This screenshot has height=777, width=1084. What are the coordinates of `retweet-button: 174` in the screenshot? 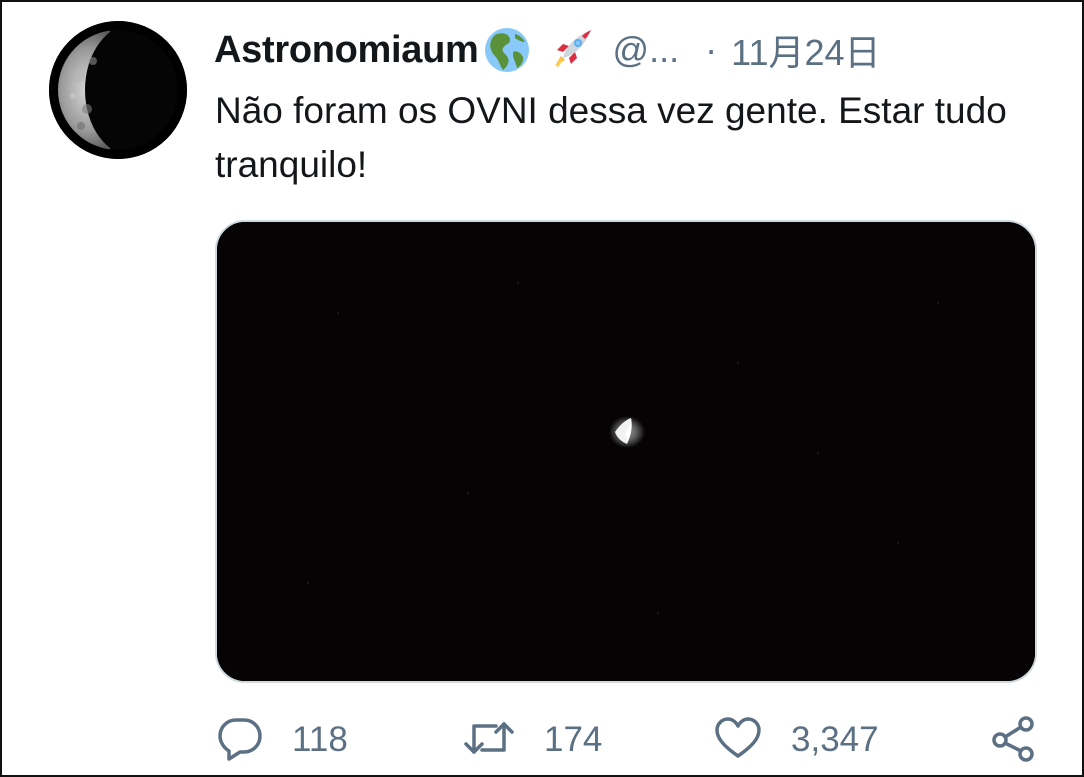 It's located at (532, 740).